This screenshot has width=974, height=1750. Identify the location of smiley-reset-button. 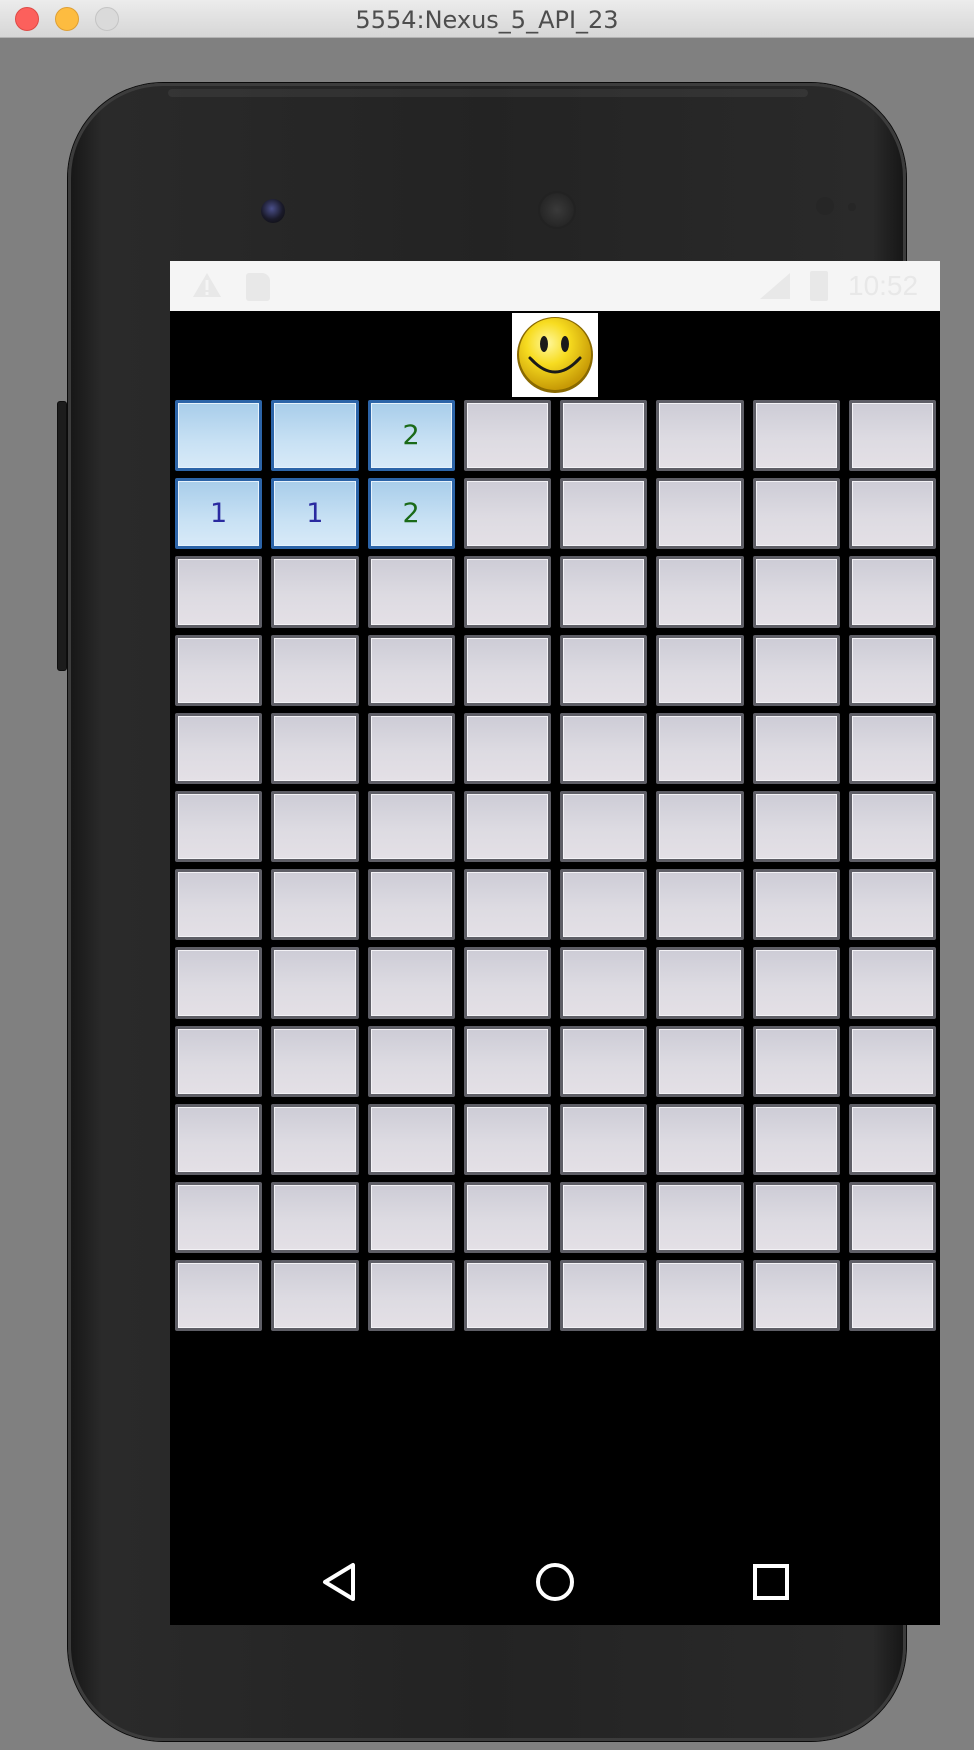
(555, 355).